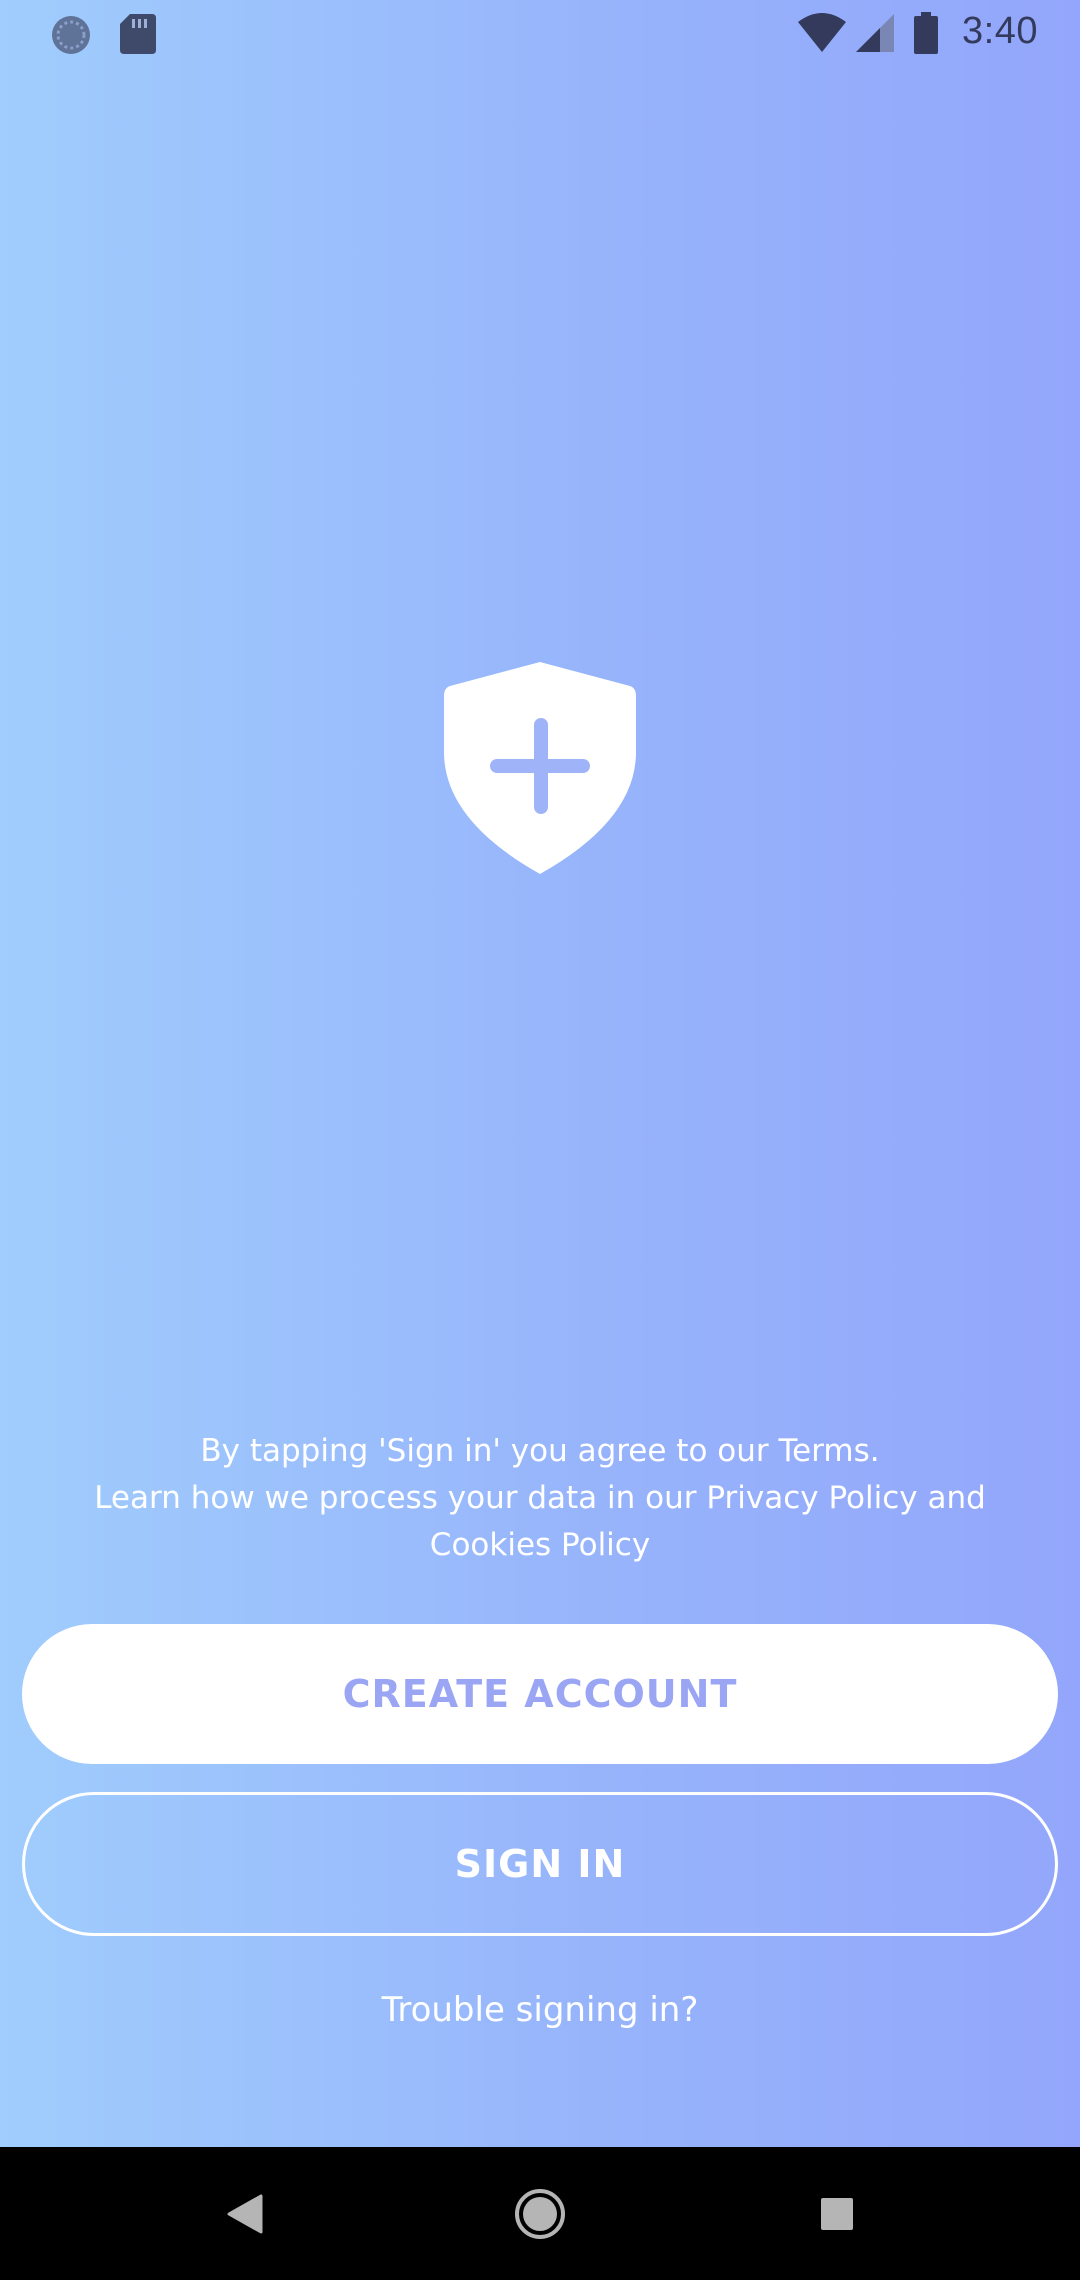  Describe the element at coordinates (540, 2010) in the screenshot. I see `trouble-signing-in-link: Trouble signing in?` at that location.